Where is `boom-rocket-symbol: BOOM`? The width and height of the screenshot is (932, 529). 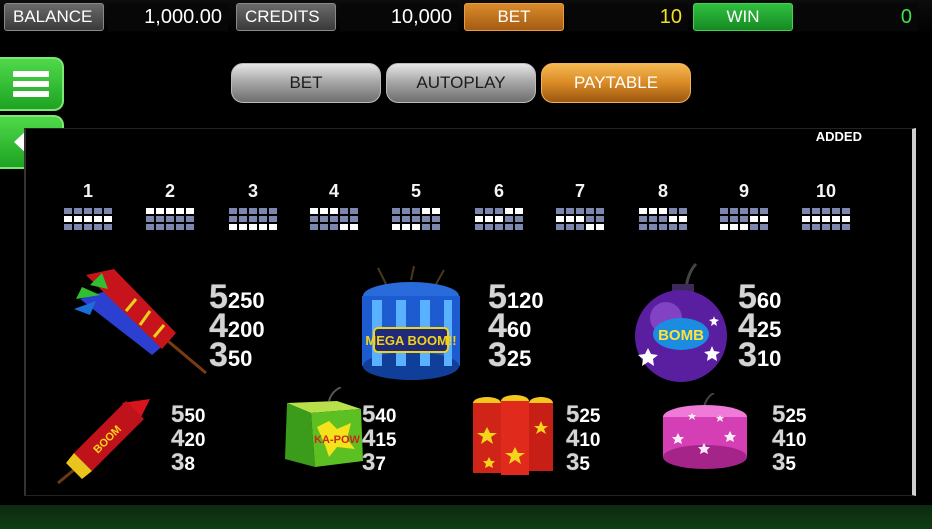
boom-rocket-symbol: BOOM is located at coordinates (103, 442).